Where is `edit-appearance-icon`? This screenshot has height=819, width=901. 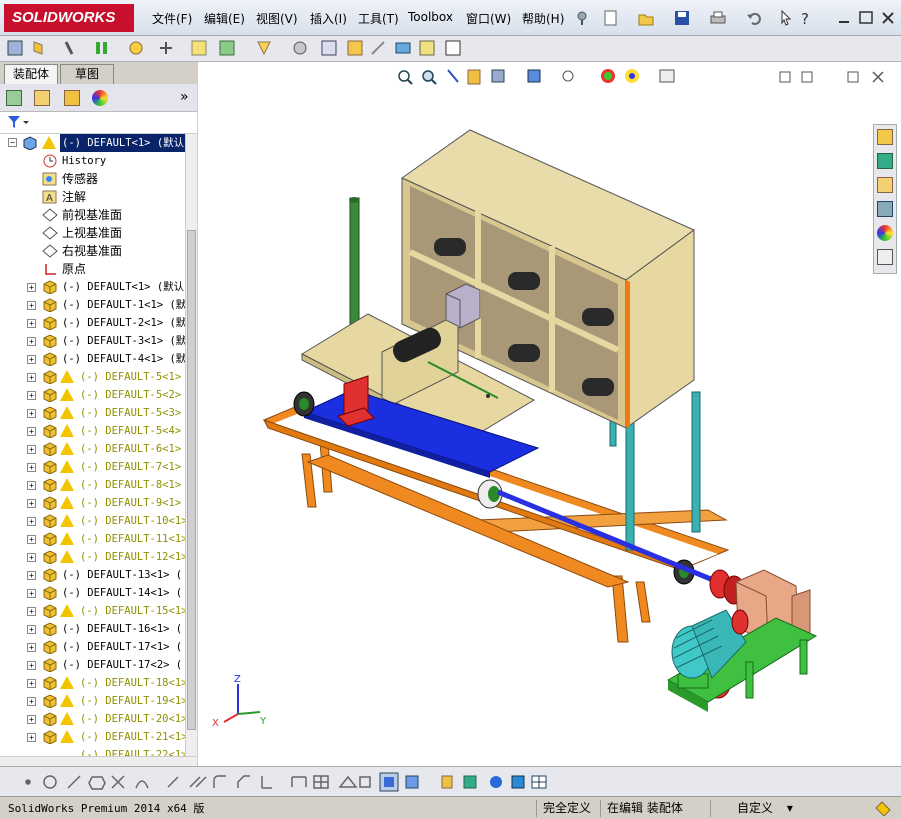 edit-appearance-icon is located at coordinates (608, 76).